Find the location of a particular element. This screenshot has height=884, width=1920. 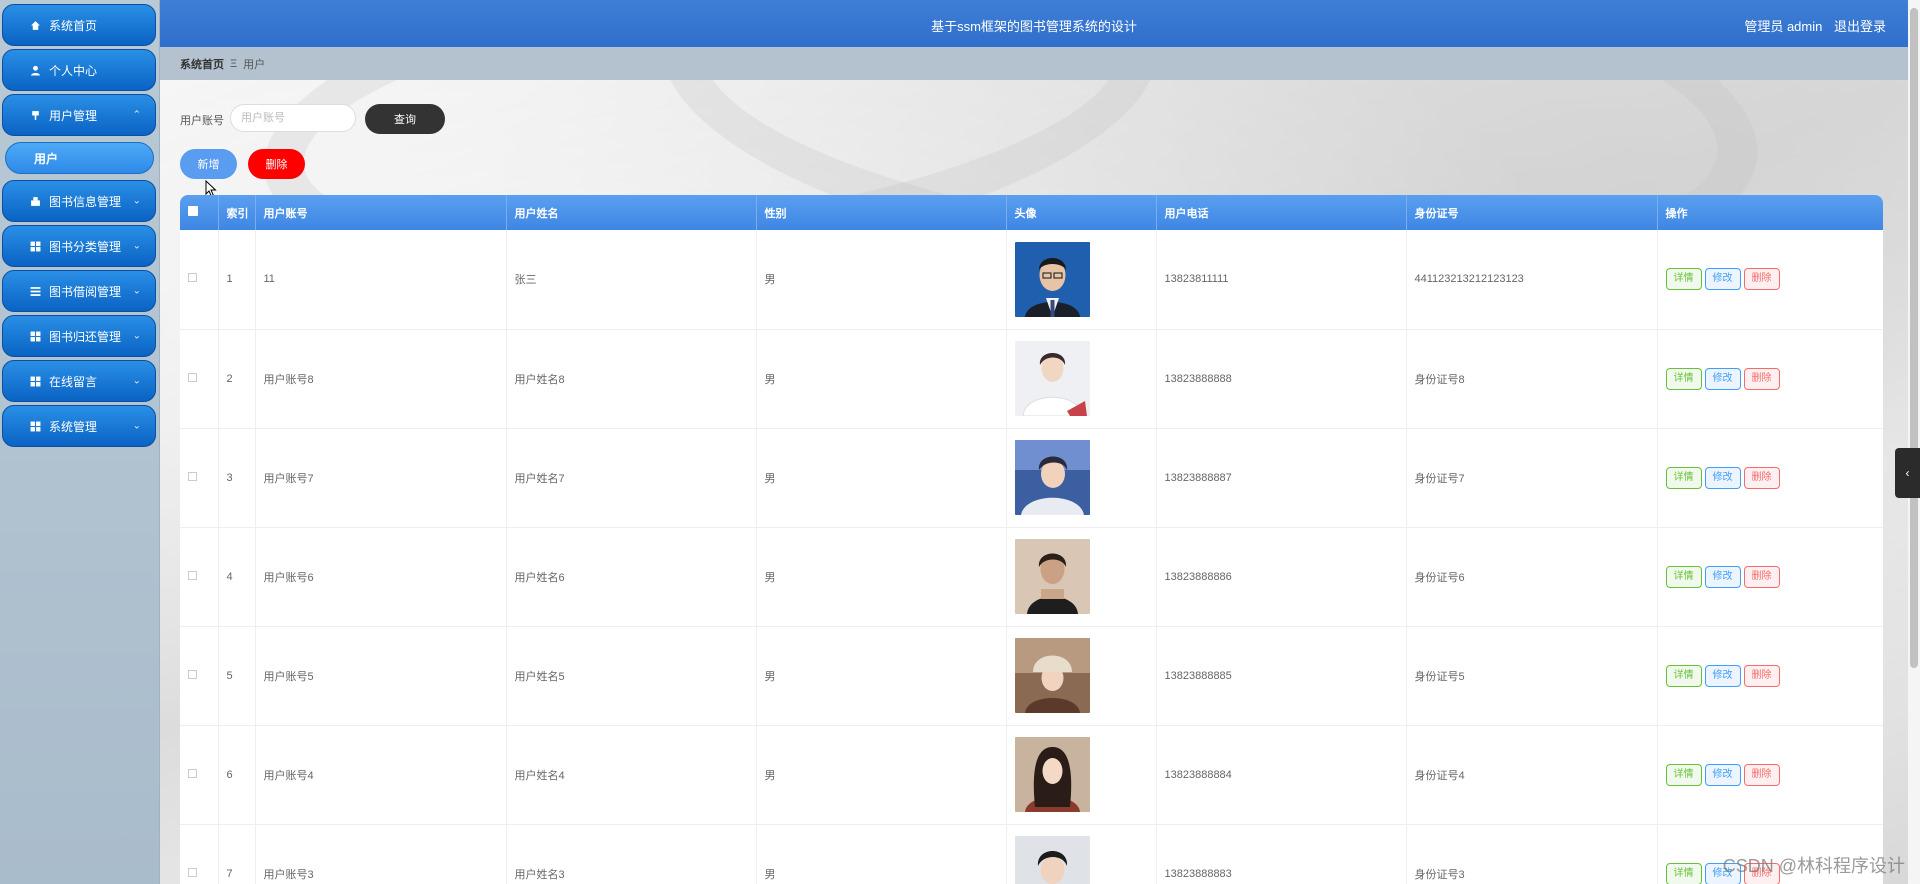

batch-delete-button: 删除 is located at coordinates (276, 164).